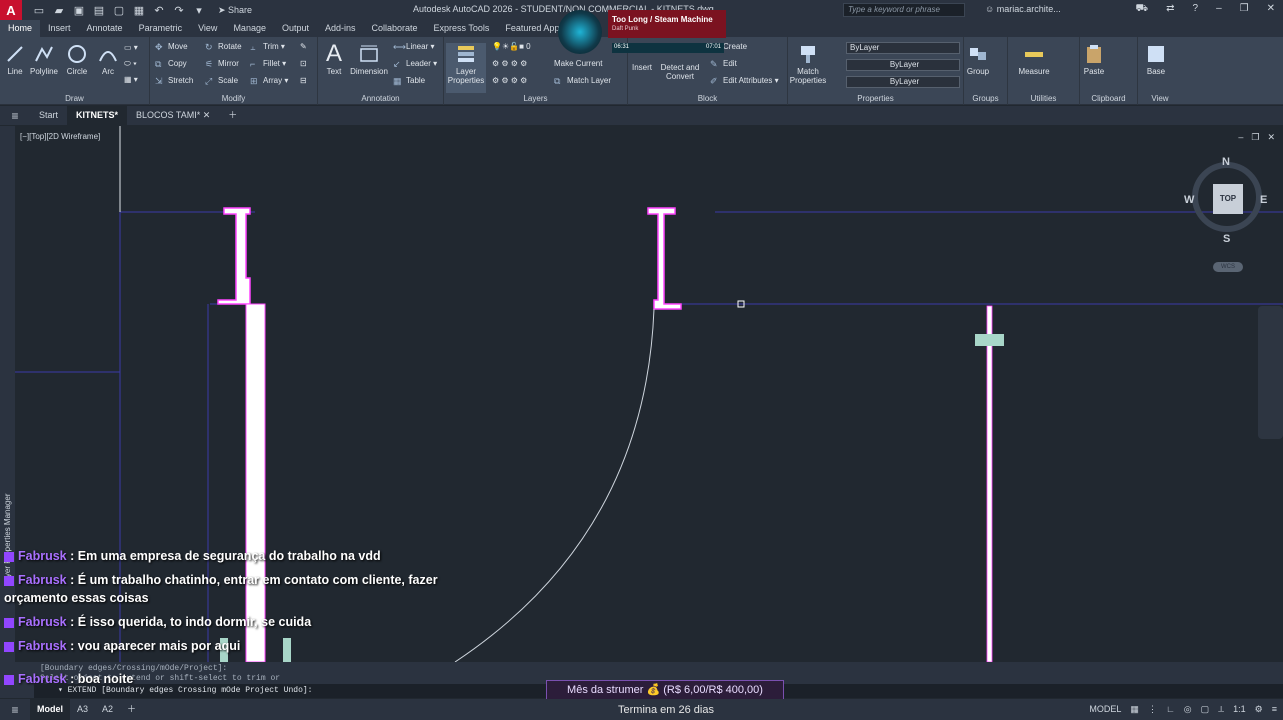 The height and width of the screenshot is (720, 1283). What do you see at coordinates (131, 709) in the screenshot?
I see `add-layout-button: ＋` at bounding box center [131, 709].